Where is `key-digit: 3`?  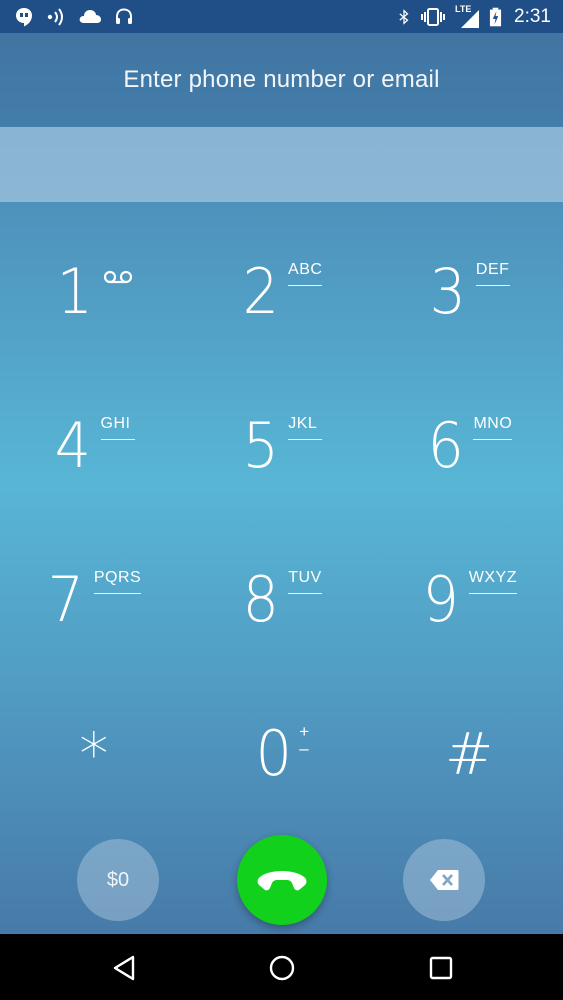
key-digit: 3 is located at coordinates (448, 291).